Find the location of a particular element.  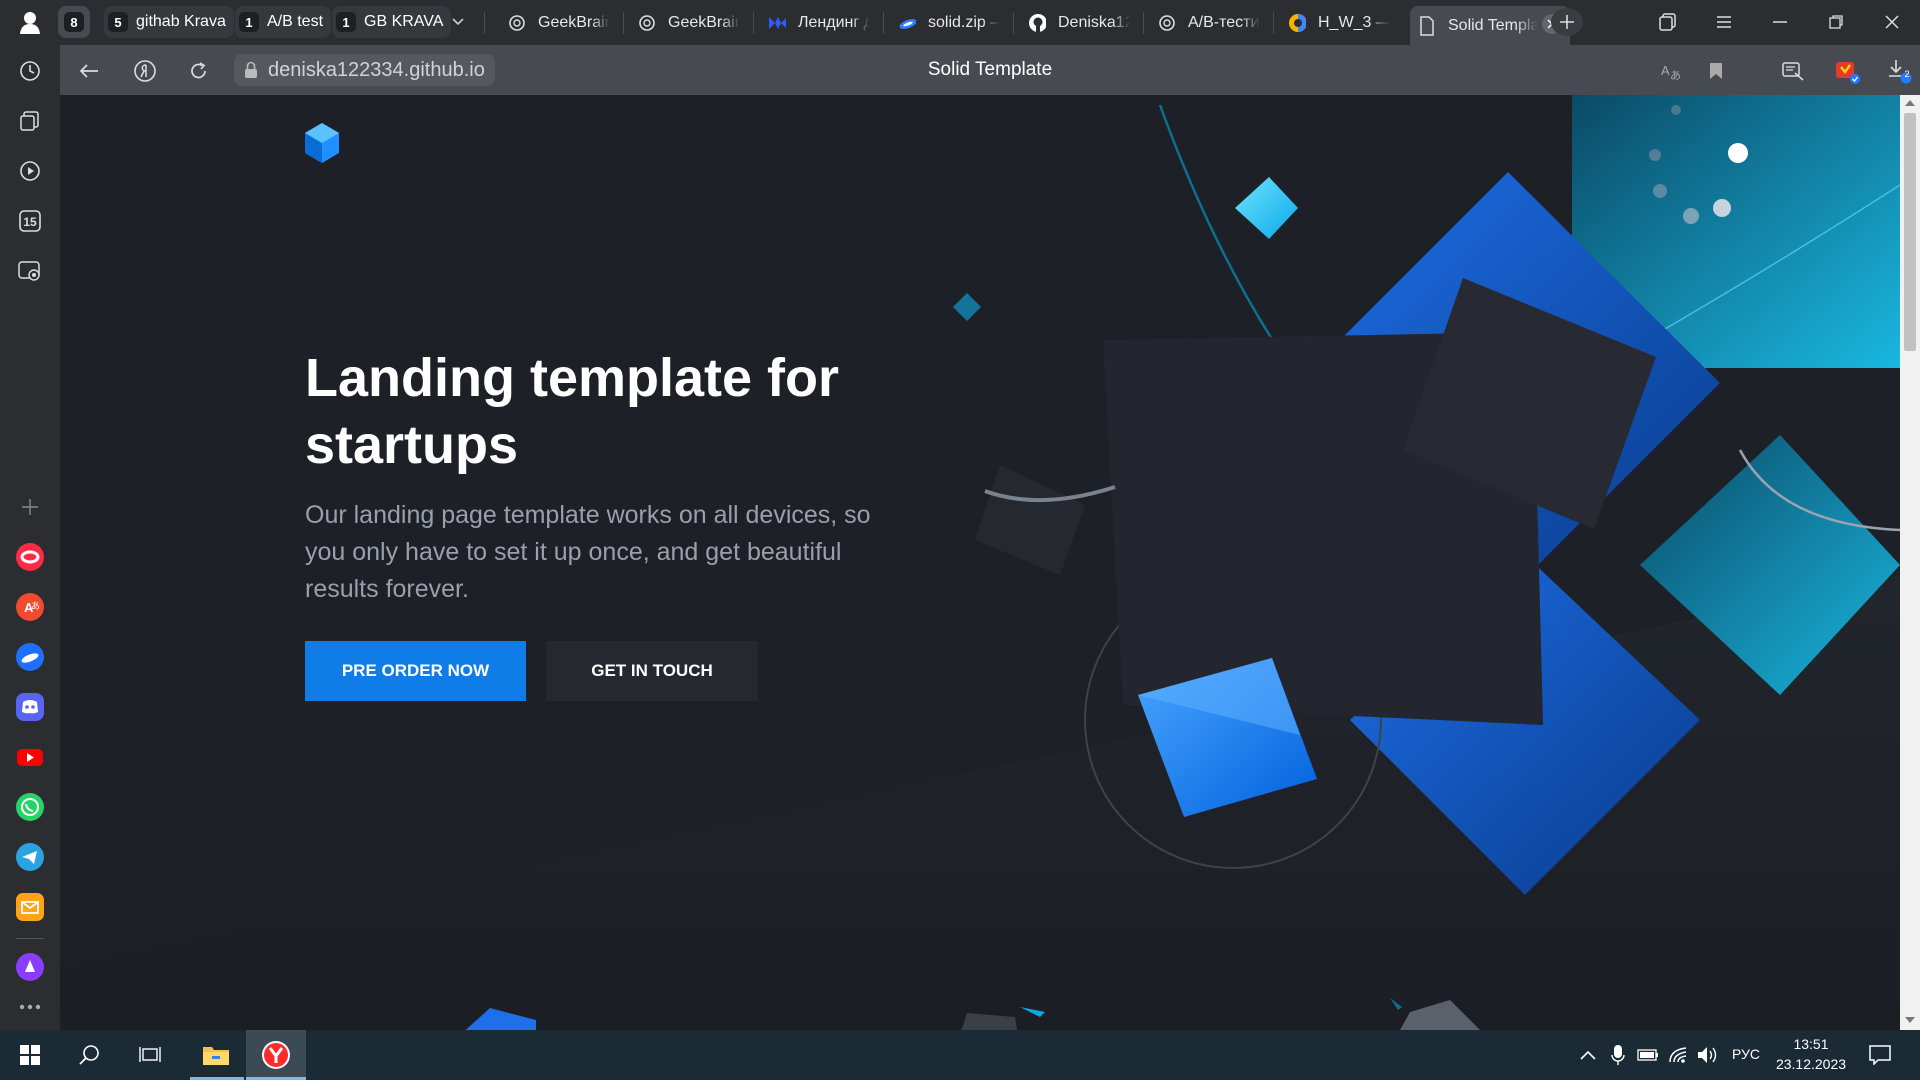

tab-count-badge: 8 is located at coordinates (74, 22).